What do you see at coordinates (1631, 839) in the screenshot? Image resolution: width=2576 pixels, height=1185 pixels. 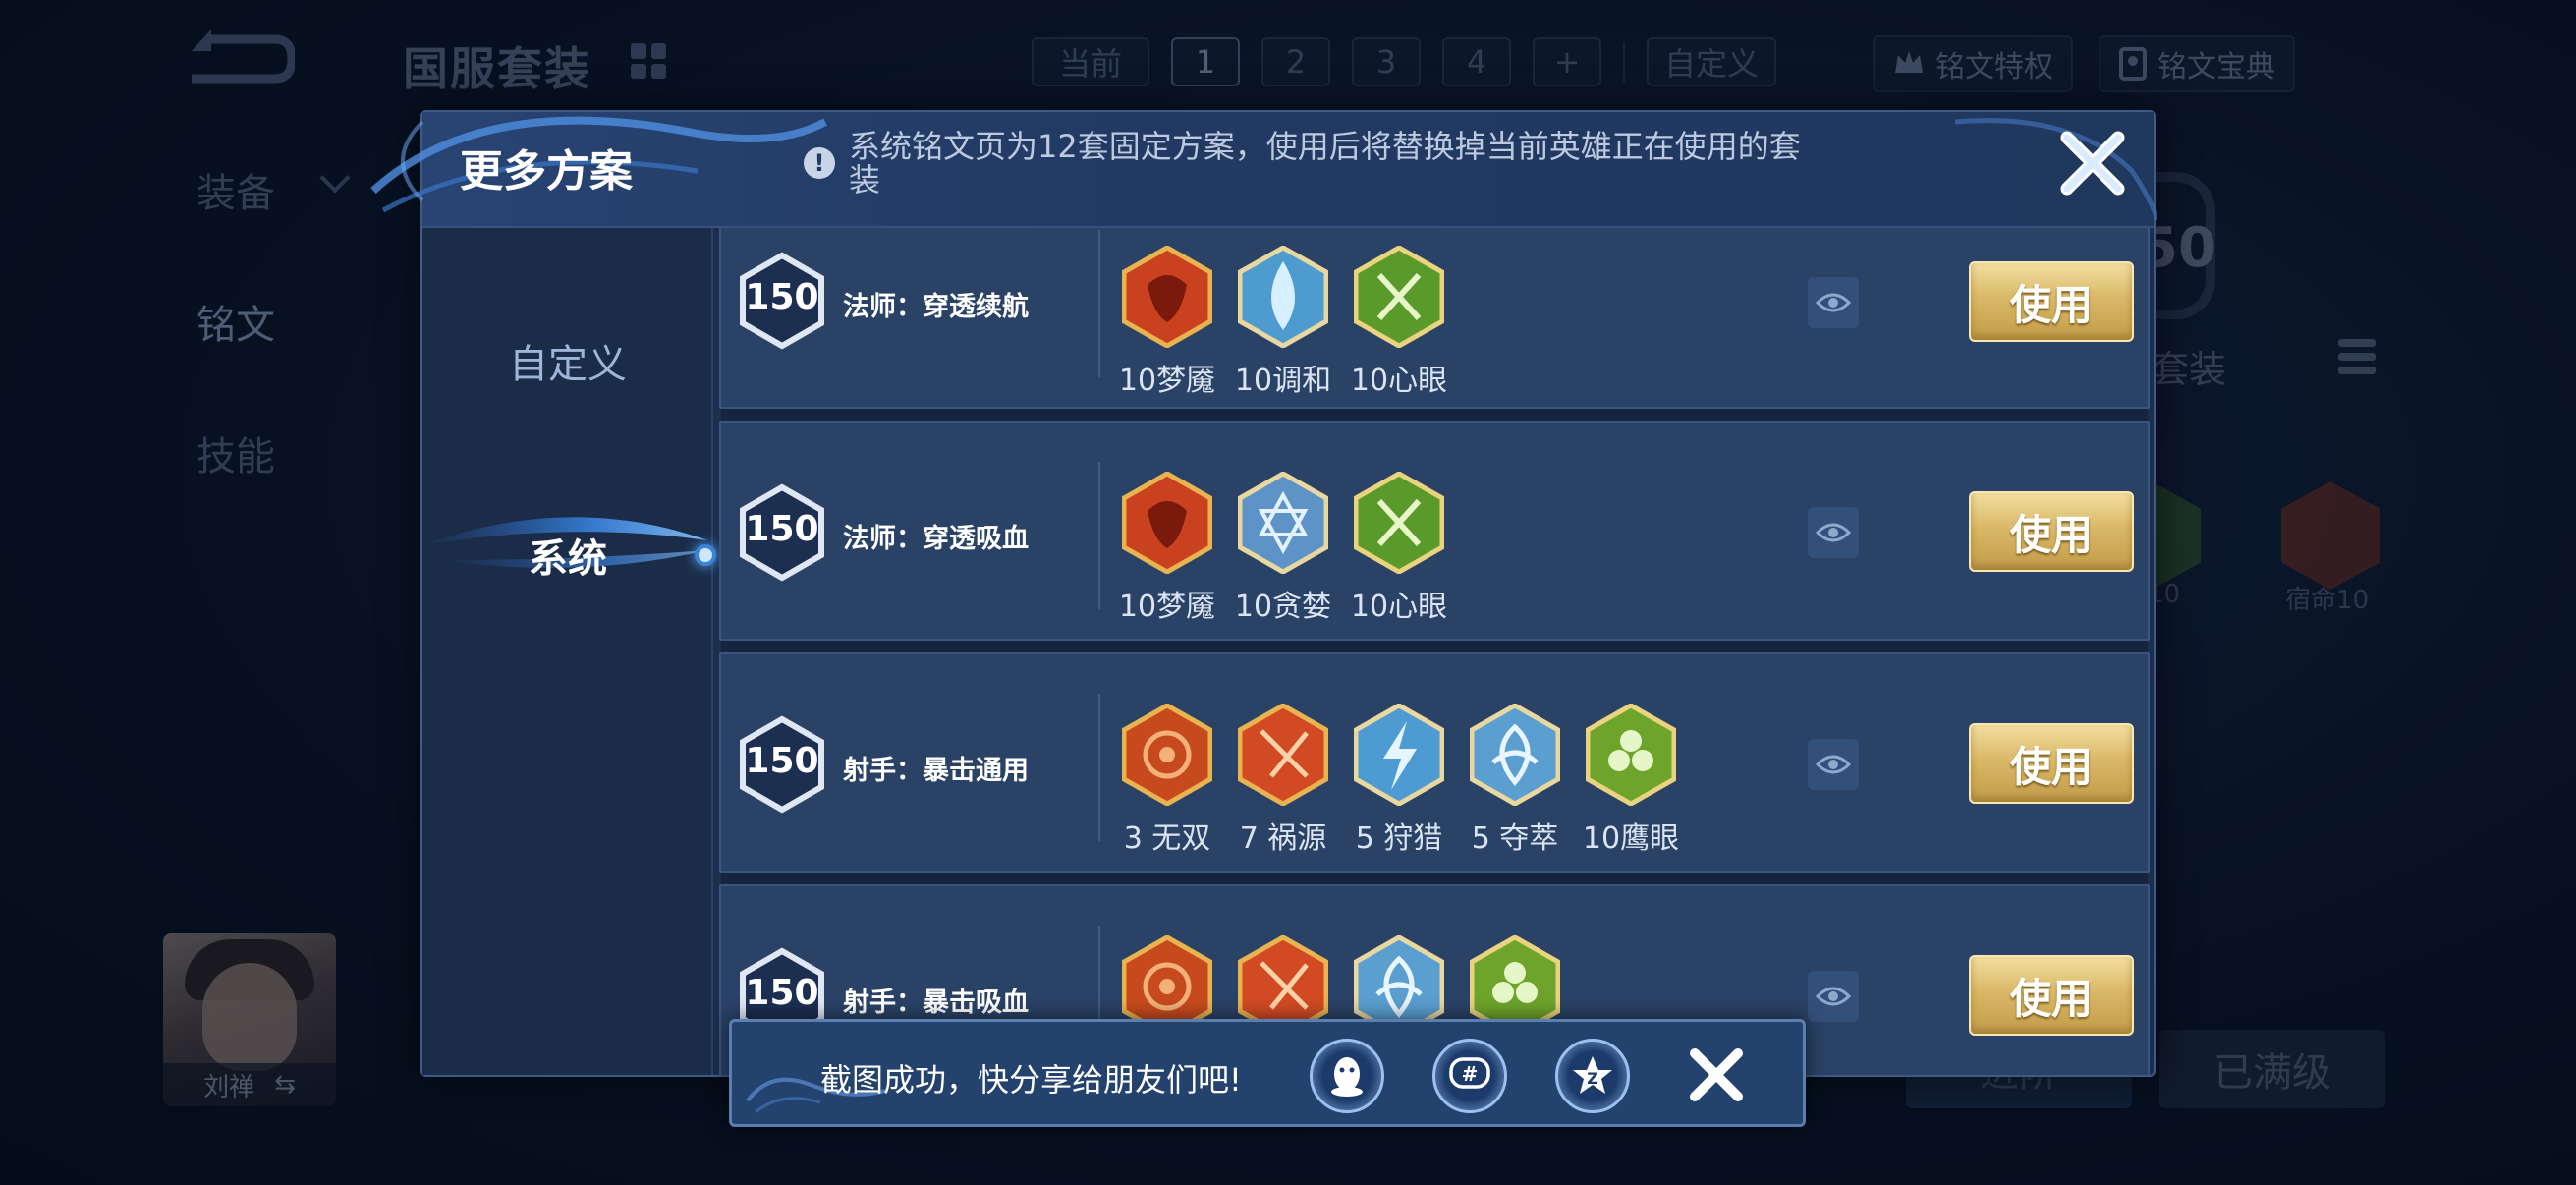 I see `rune-label: 10鹰眼` at bounding box center [1631, 839].